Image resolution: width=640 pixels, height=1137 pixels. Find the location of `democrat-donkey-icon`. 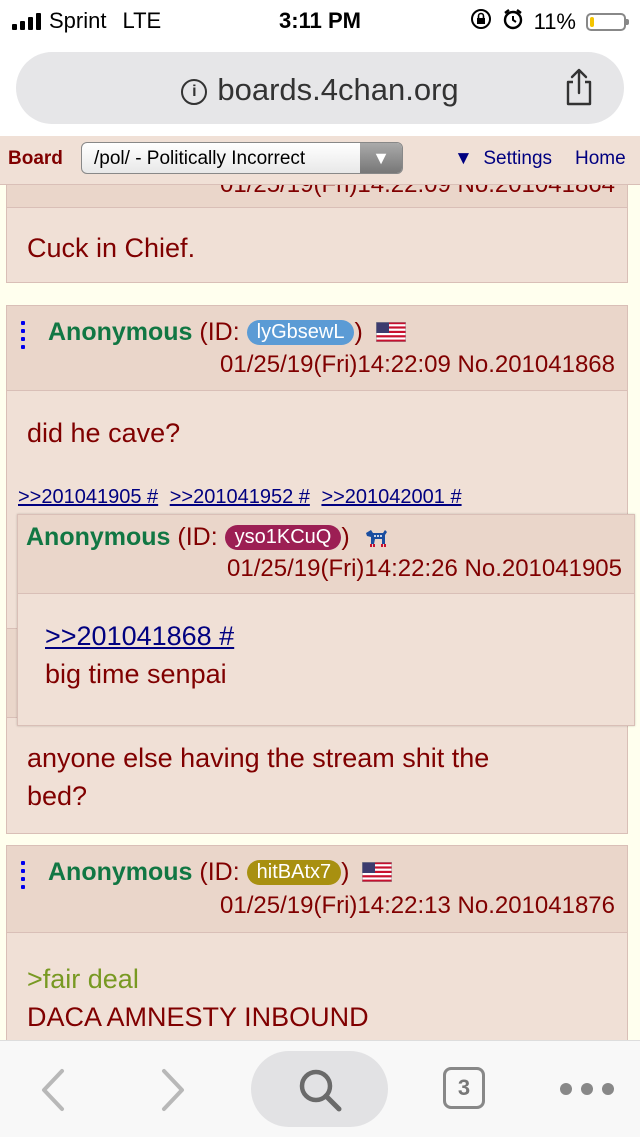

democrat-donkey-icon is located at coordinates (376, 538).